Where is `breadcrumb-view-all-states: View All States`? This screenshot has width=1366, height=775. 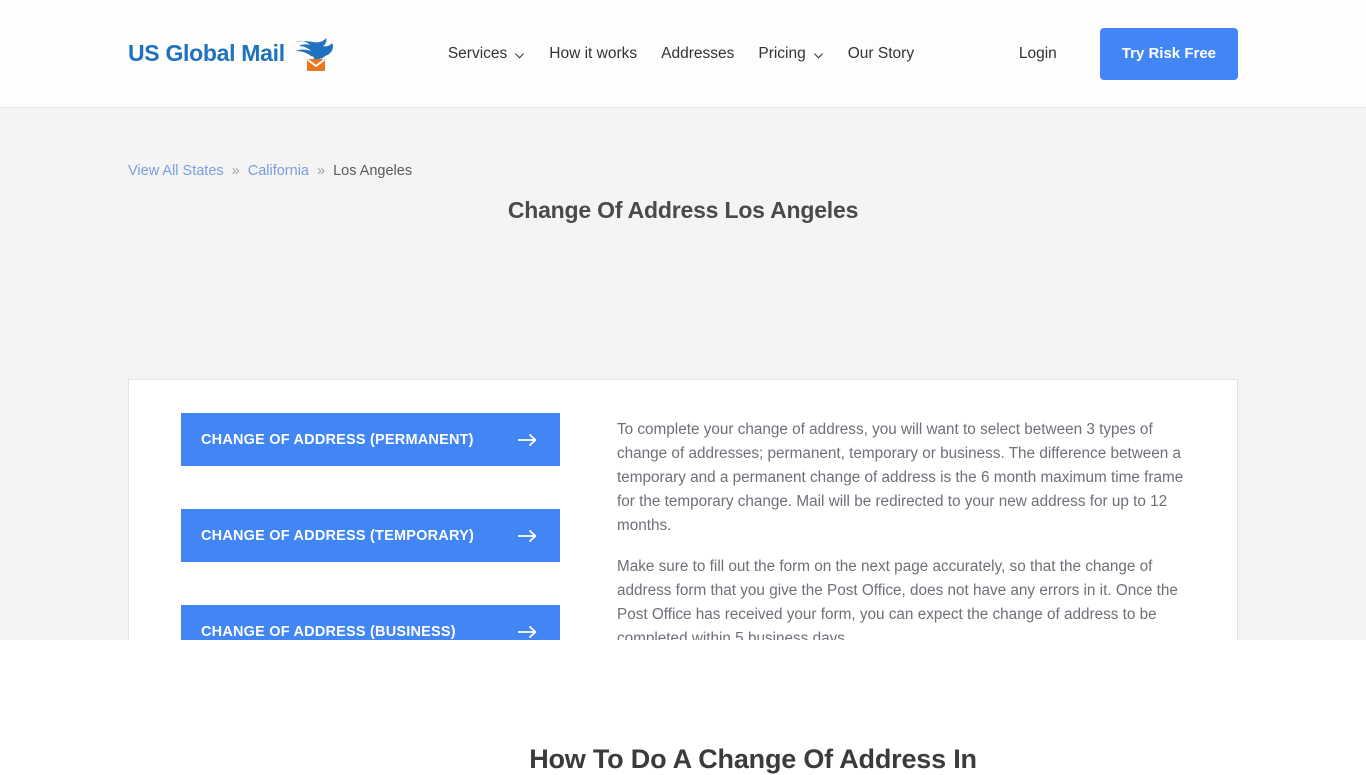 breadcrumb-view-all-states: View All States is located at coordinates (176, 171).